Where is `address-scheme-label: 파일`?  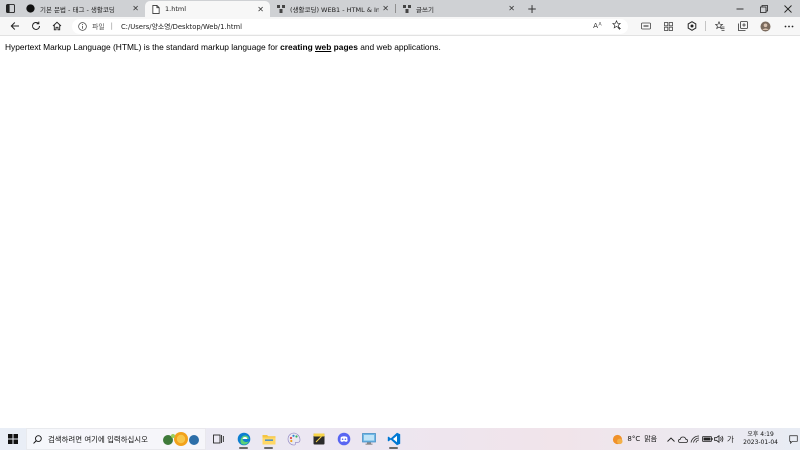 address-scheme-label: 파일 is located at coordinates (98, 27).